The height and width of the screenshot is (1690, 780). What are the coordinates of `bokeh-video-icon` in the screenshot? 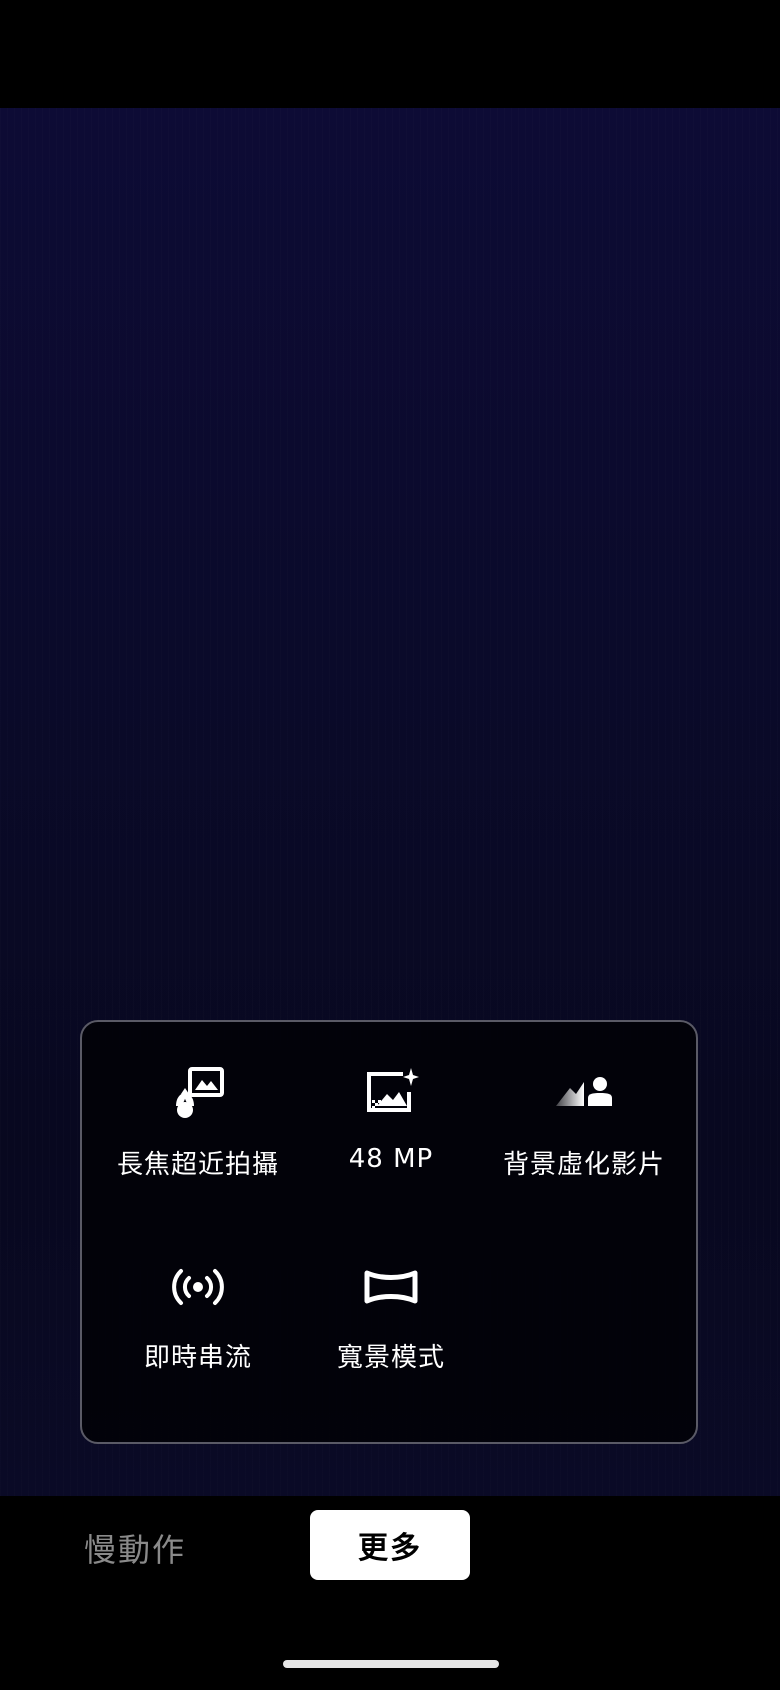 It's located at (584, 1094).